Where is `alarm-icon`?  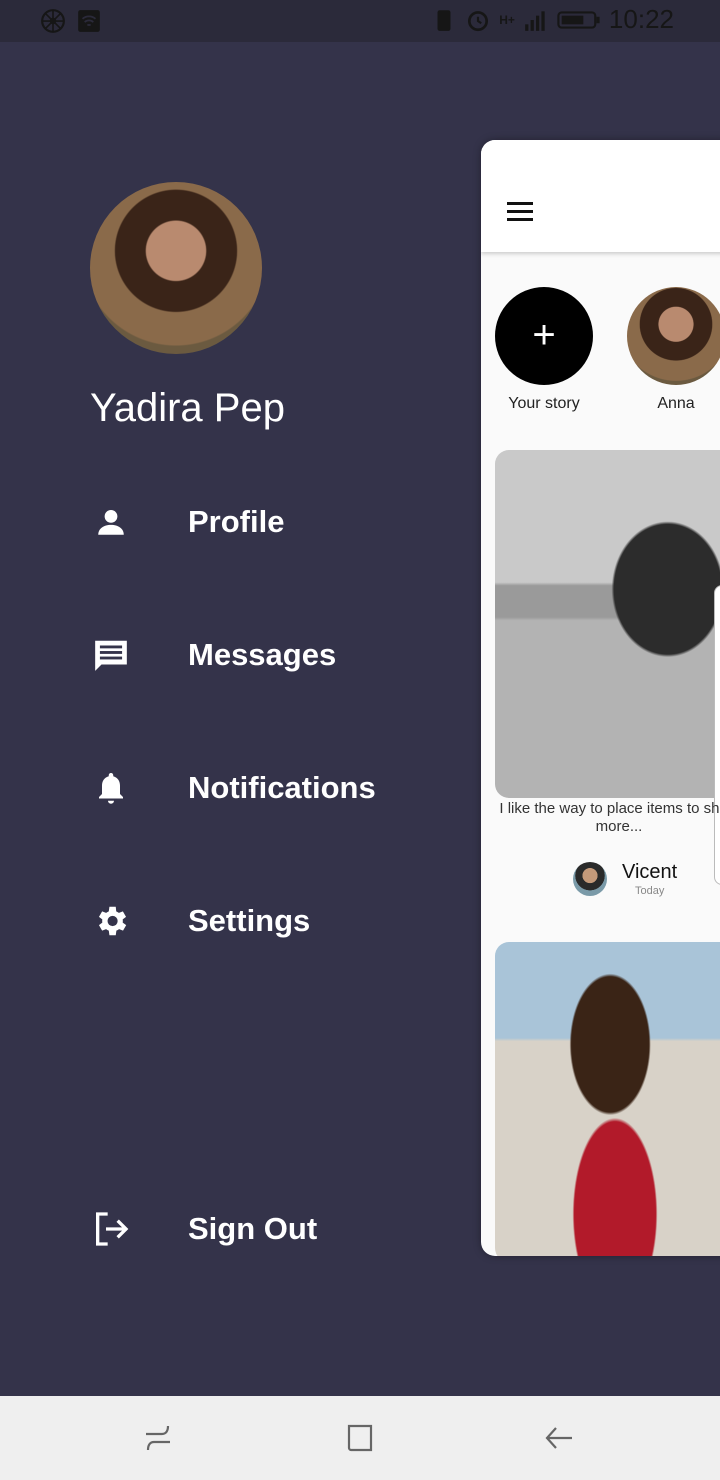
alarm-icon is located at coordinates (478, 20).